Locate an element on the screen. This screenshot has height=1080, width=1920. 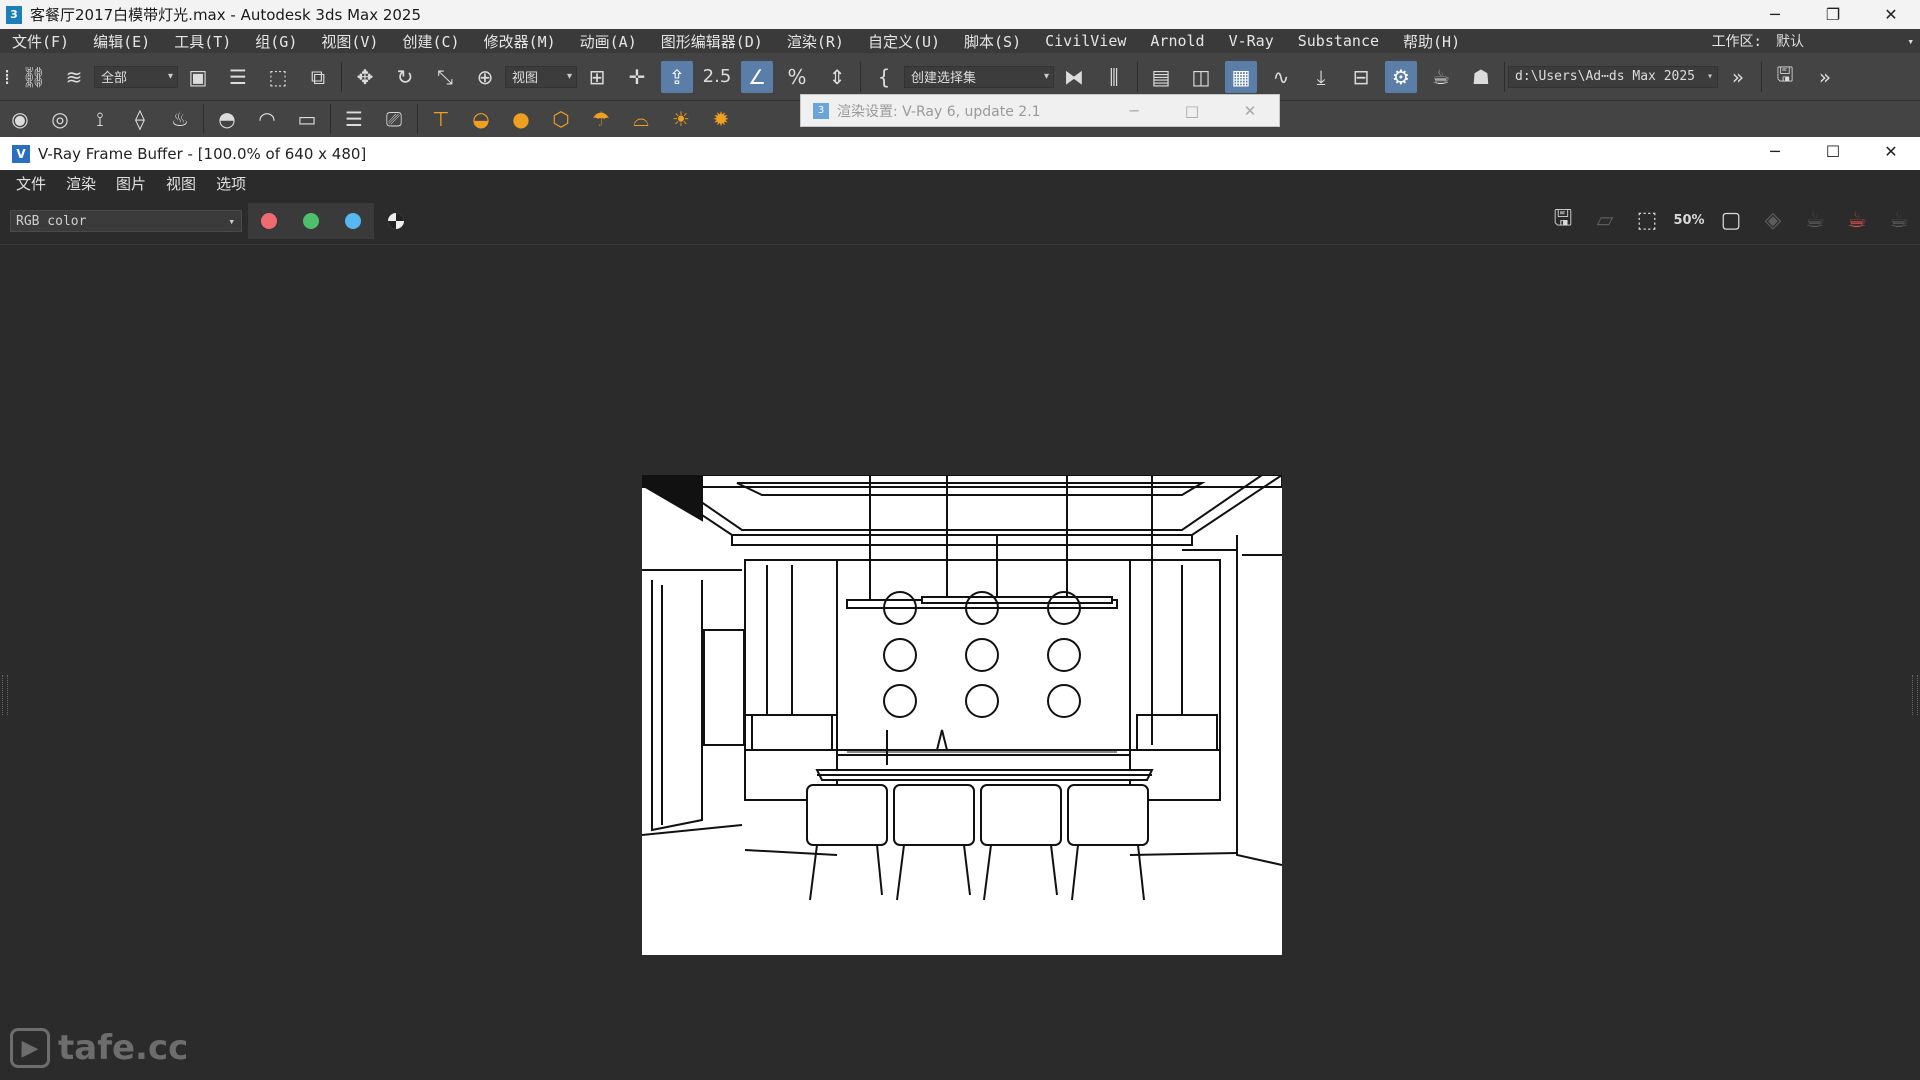
menu-modifiers: 修改器(M) is located at coordinates (520, 41).